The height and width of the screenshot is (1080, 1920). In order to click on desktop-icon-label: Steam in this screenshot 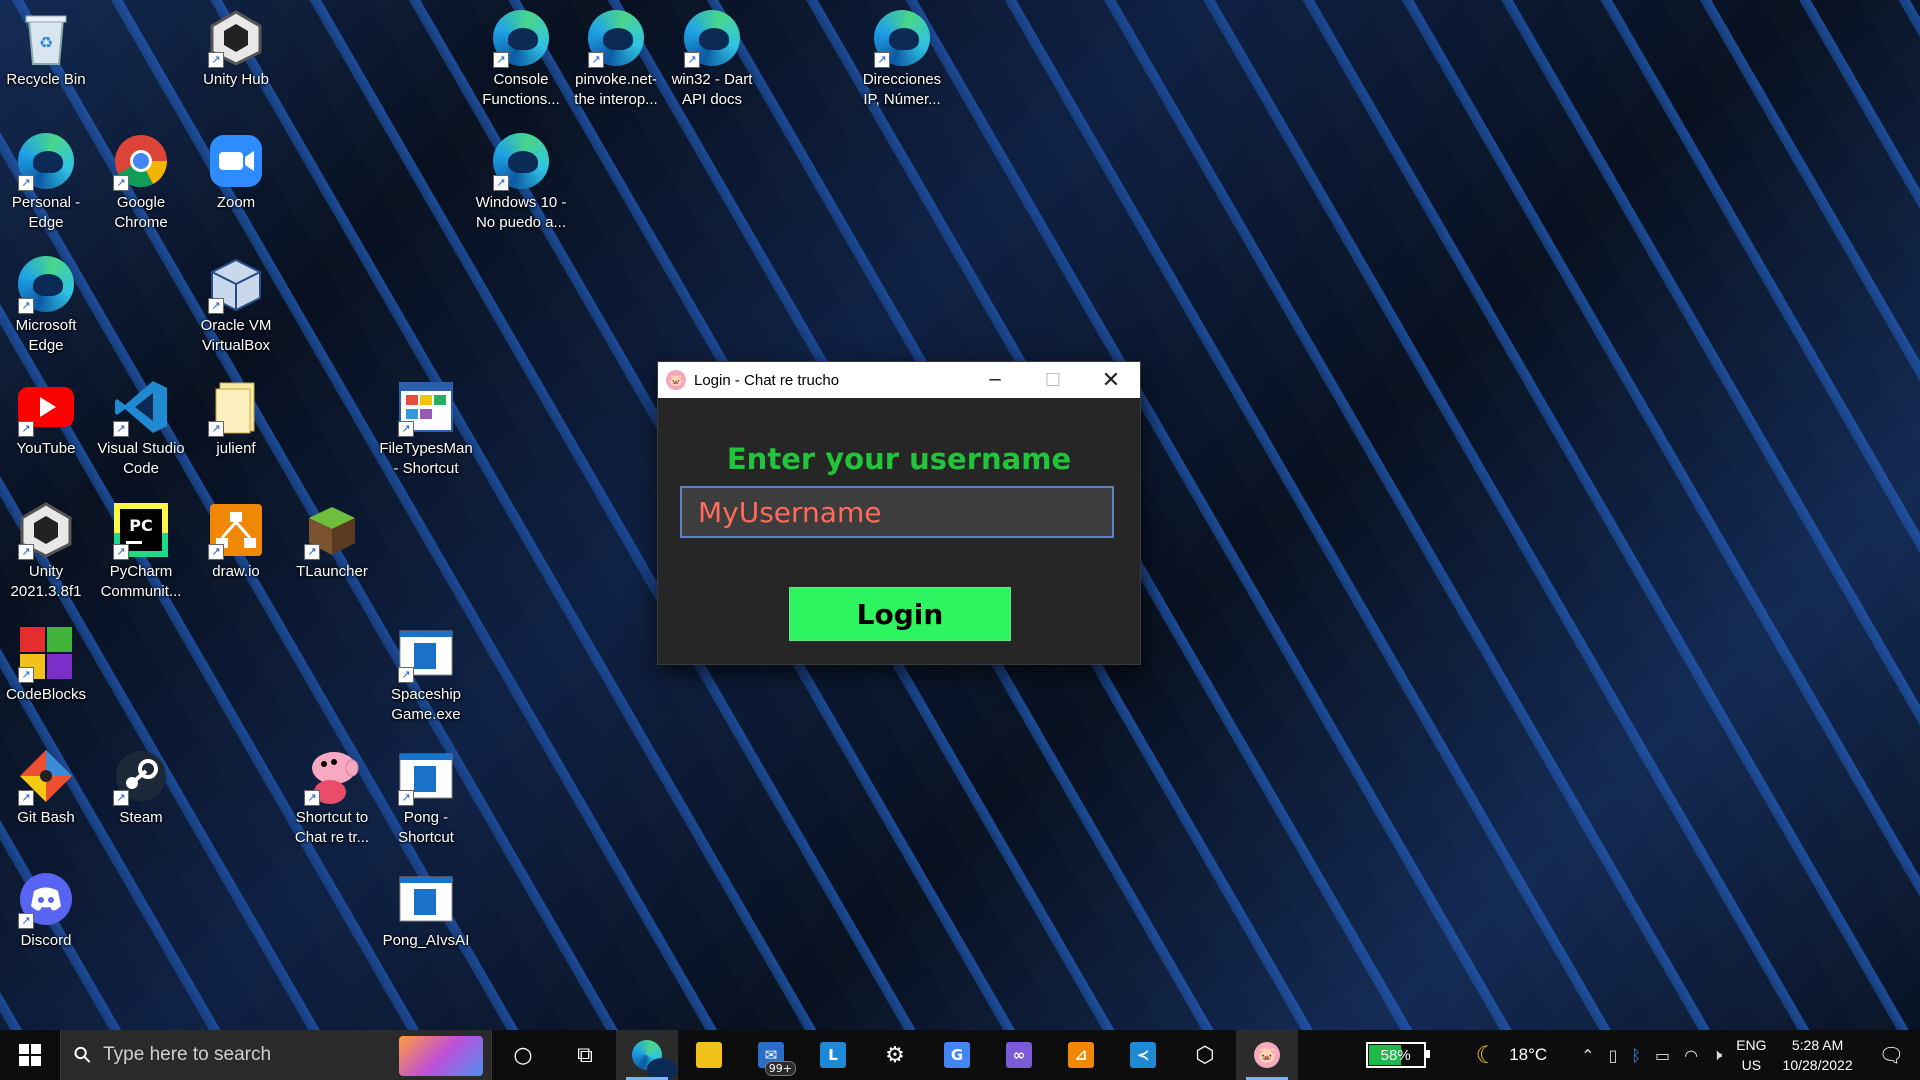, I will do `click(141, 817)`.